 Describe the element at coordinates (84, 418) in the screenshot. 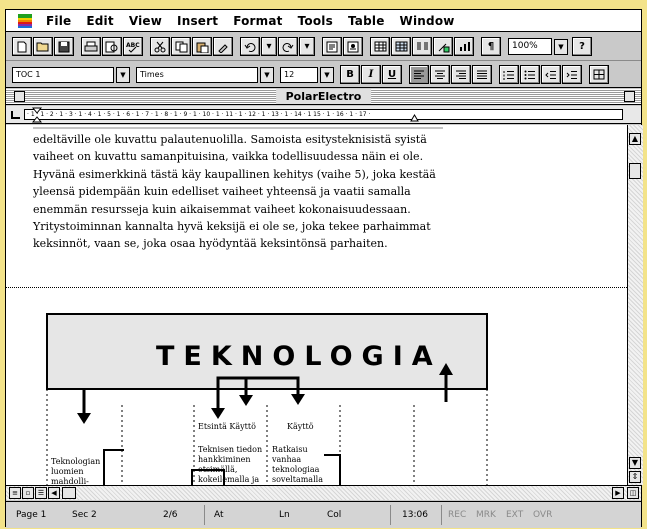

I see `arrow-down-icon` at that location.